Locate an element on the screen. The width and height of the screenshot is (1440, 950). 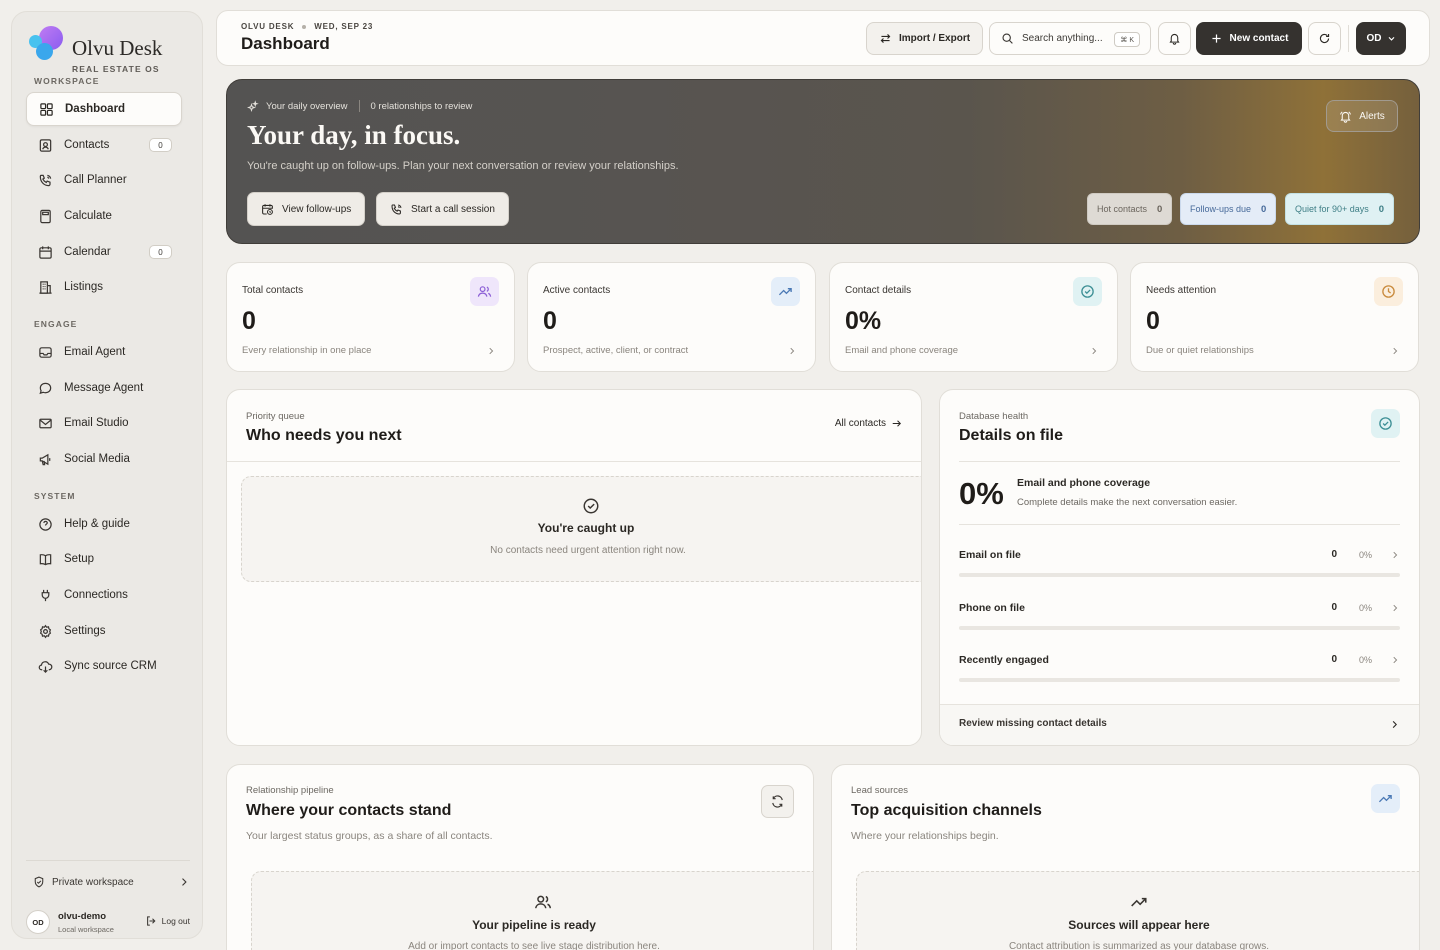
sidebar-item-sync-crm: Sync source CRM is located at coordinates (104, 666).